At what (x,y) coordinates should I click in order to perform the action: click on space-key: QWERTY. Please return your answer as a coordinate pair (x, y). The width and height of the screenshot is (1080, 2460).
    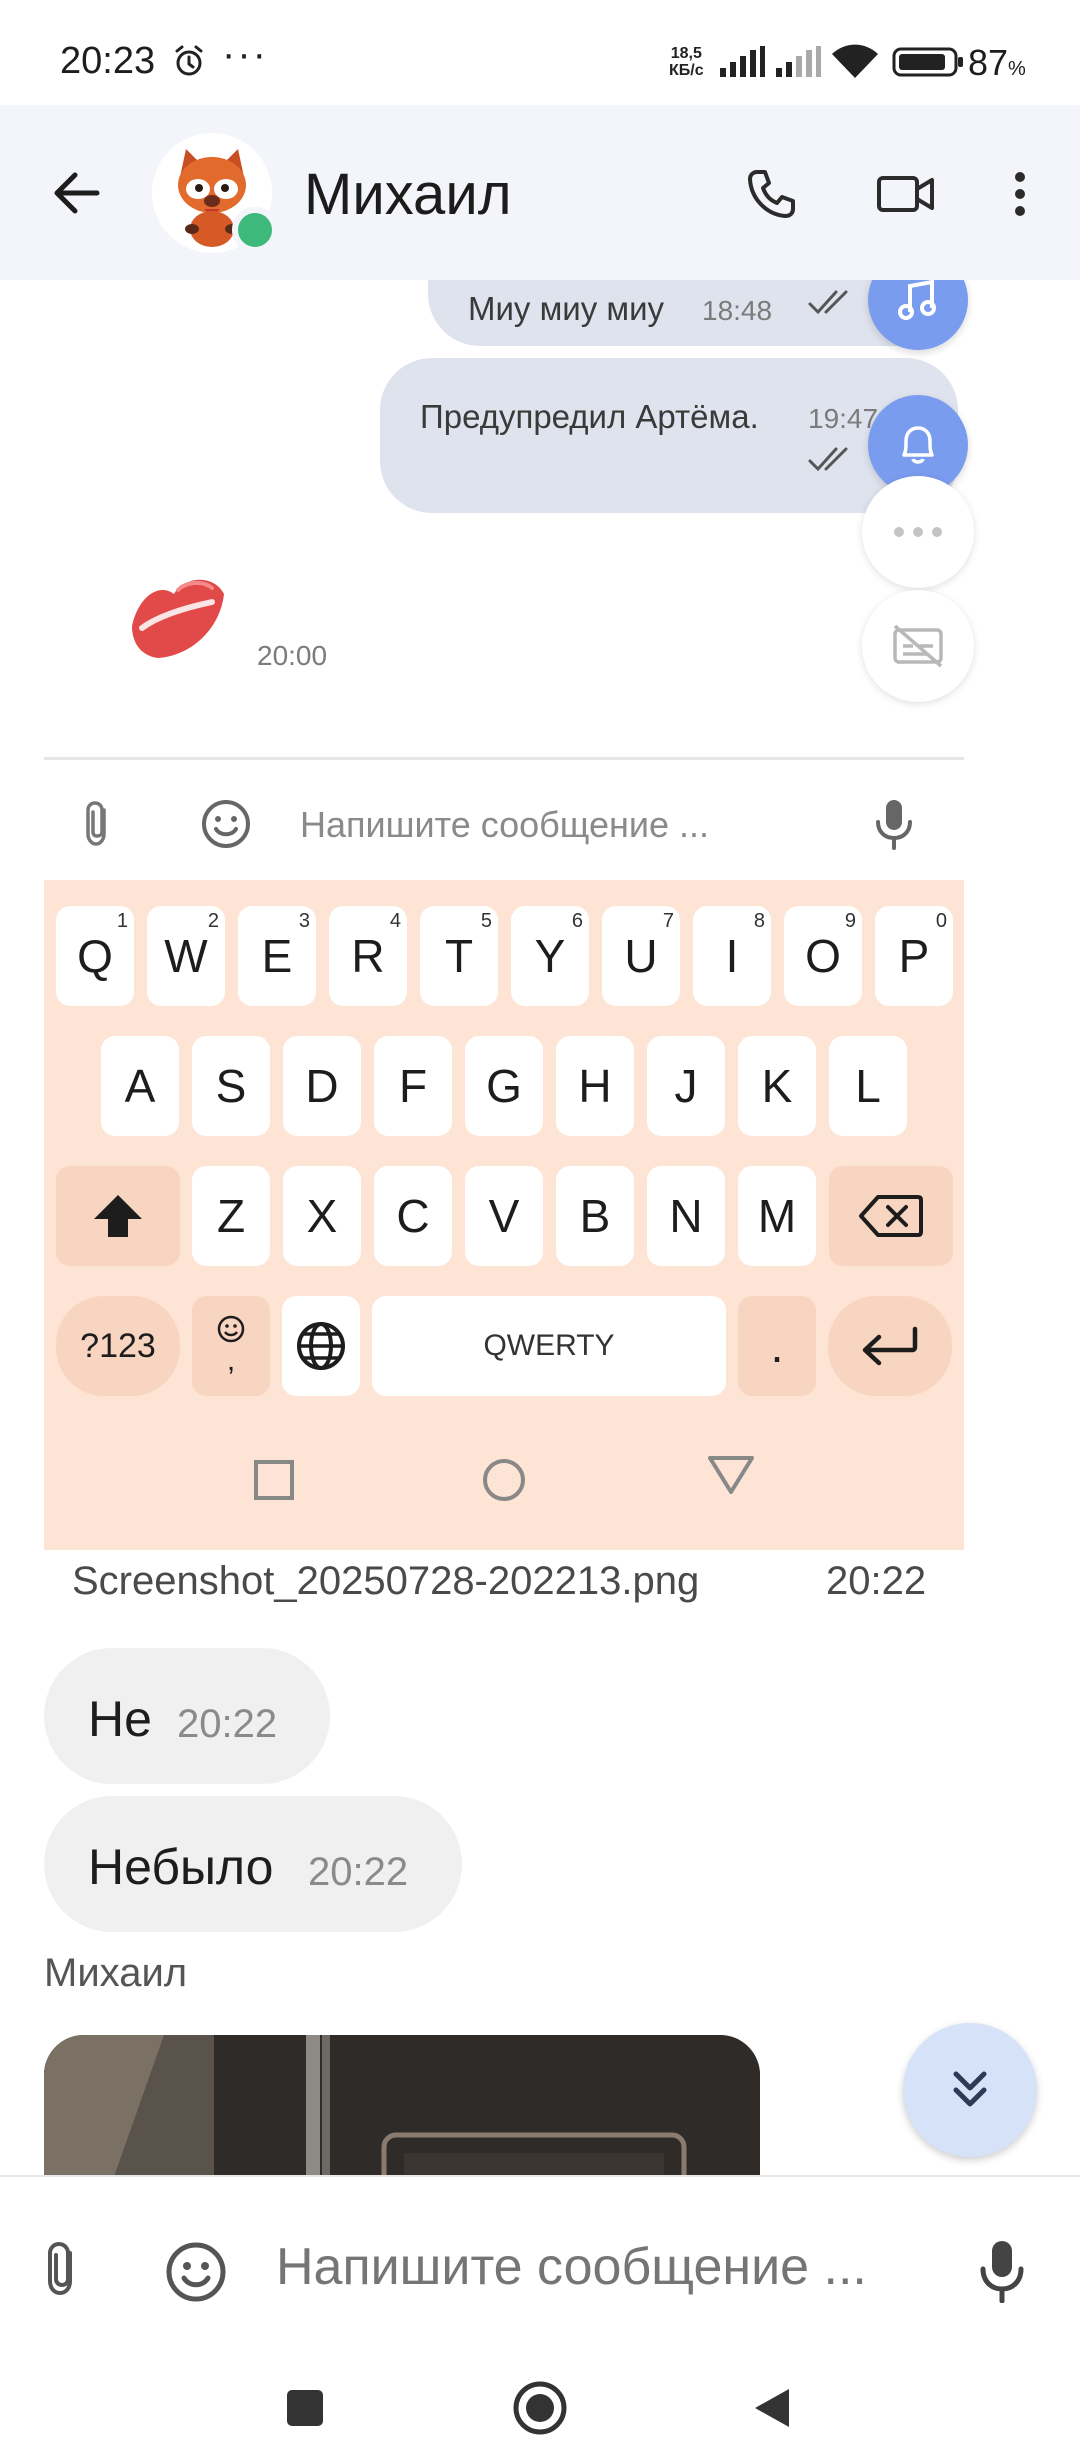
    Looking at the image, I should click on (549, 1346).